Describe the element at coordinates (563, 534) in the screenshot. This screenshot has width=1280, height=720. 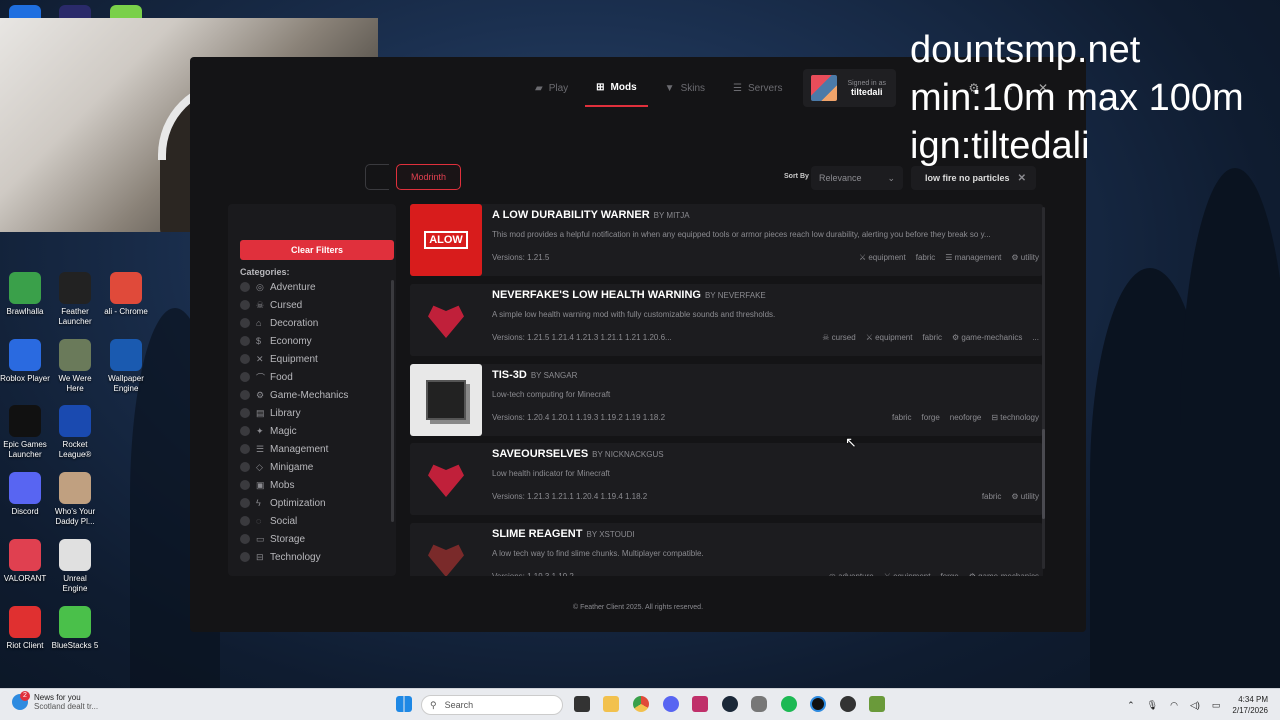
I see `mod-title: SLIME REAGENT BY XSTOUDI` at that location.